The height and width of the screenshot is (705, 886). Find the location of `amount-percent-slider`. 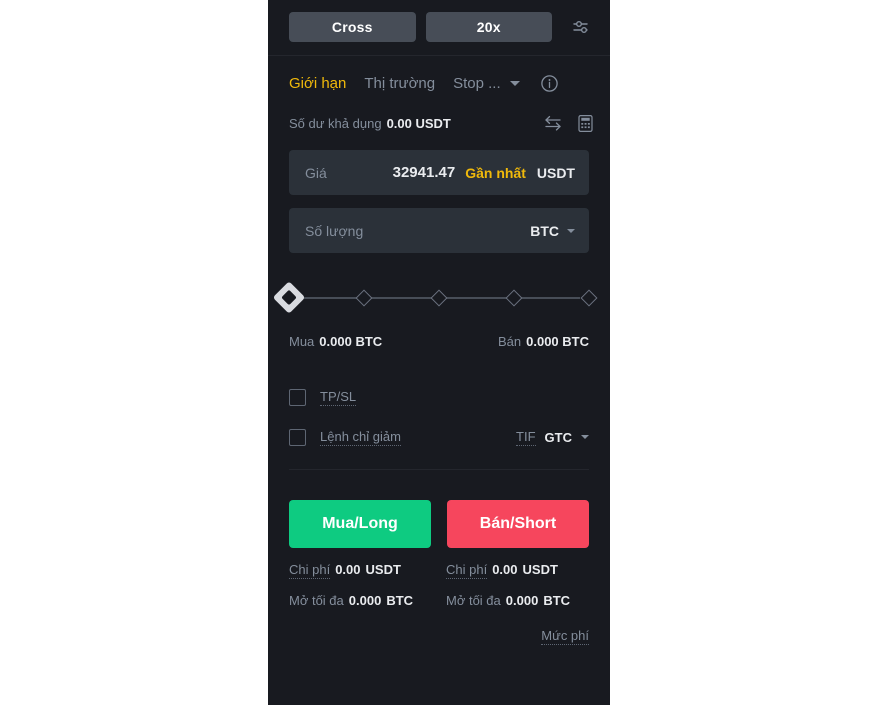

amount-percent-slider is located at coordinates (435, 297).